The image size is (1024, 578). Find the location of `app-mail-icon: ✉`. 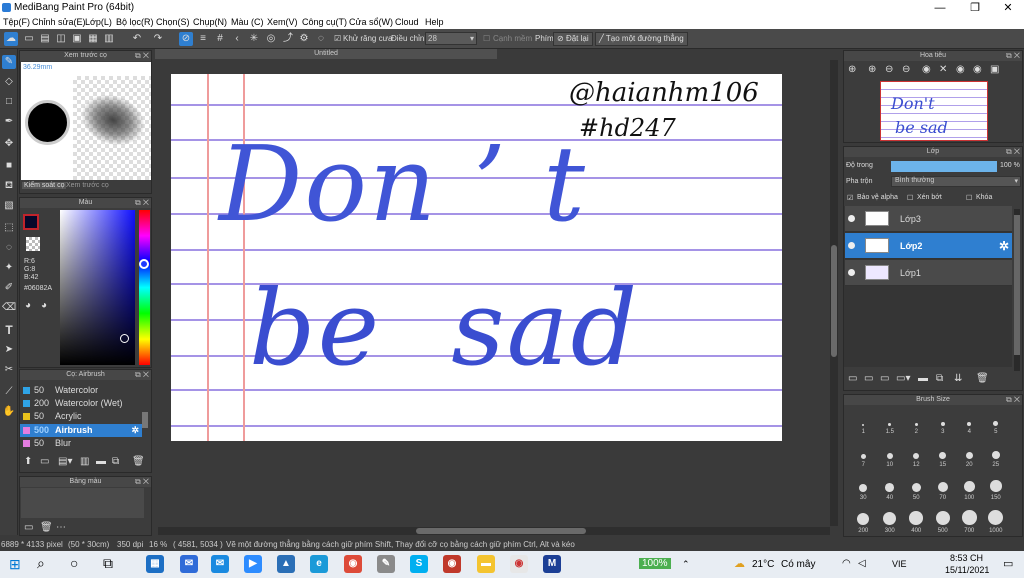

app-mail-icon: ✉ is located at coordinates (220, 564).